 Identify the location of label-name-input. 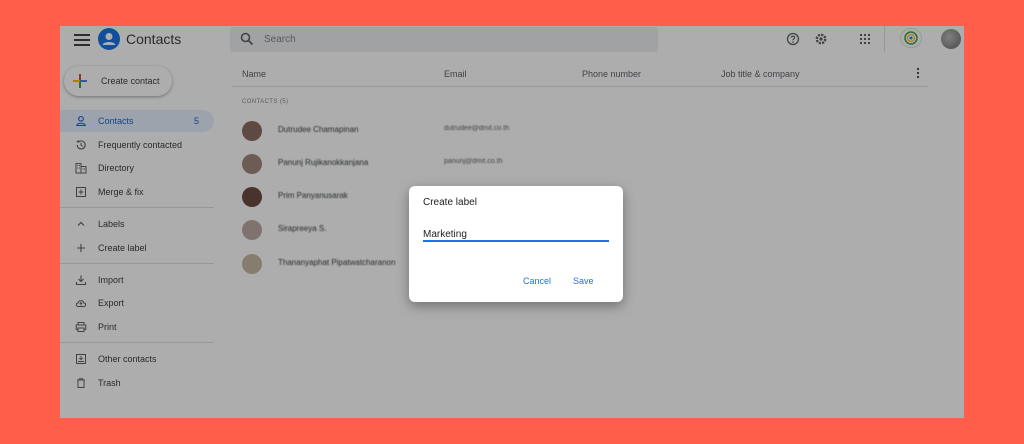
(516, 235).